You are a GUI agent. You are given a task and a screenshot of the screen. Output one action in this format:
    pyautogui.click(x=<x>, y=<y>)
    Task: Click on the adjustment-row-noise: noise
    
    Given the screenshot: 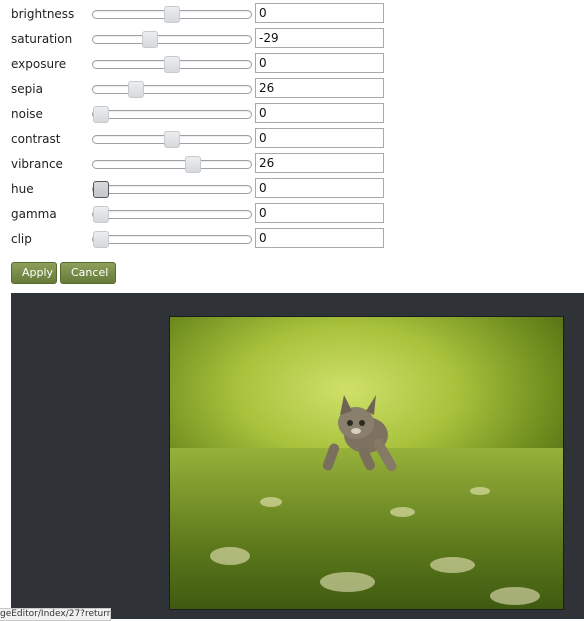 What is the action you would take?
    pyautogui.click(x=200, y=115)
    